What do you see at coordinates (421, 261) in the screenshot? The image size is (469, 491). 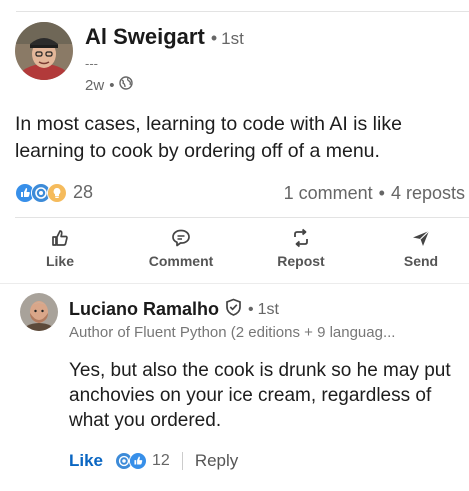 I see `send-button-label: Send` at bounding box center [421, 261].